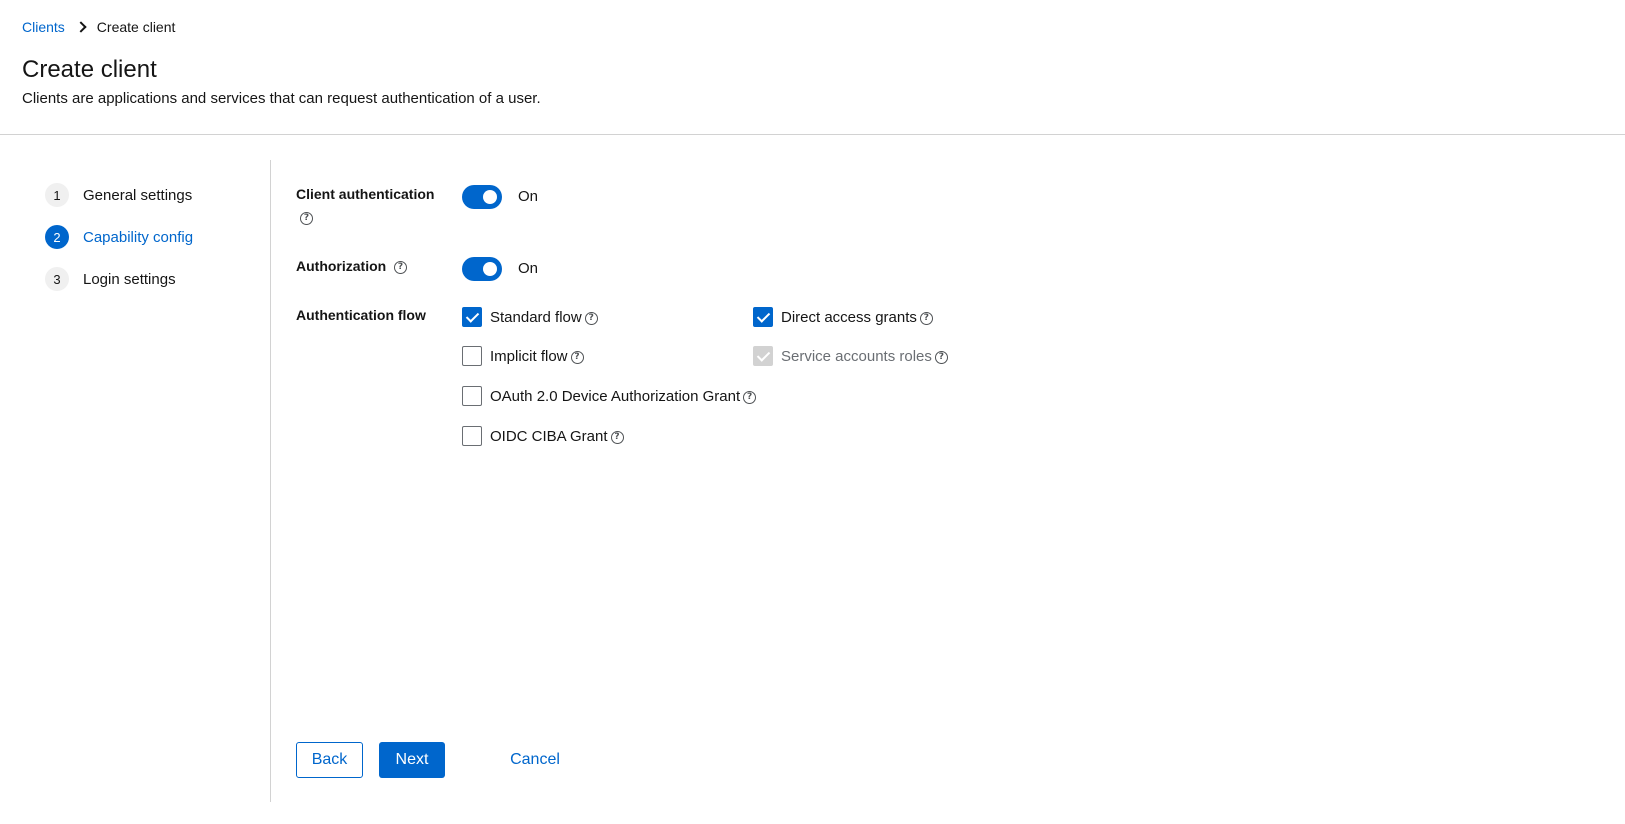  Describe the element at coordinates (57, 195) in the screenshot. I see `step-number: 1` at that location.